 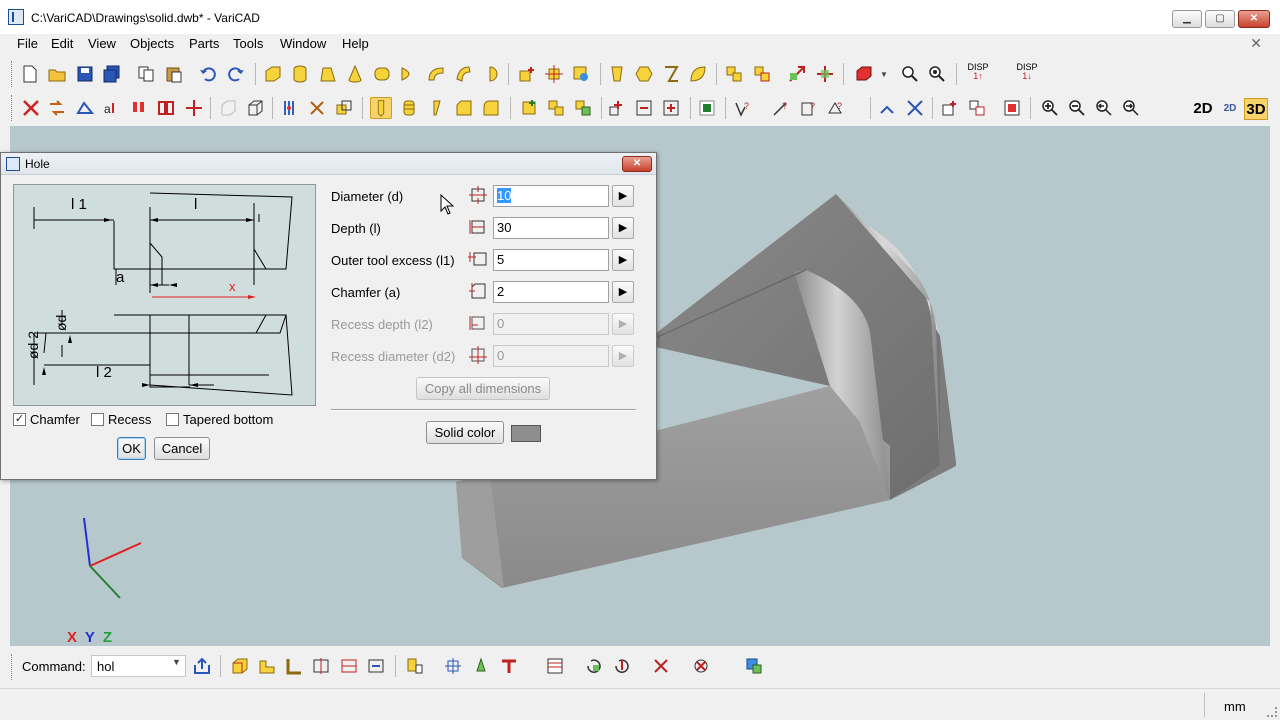 I want to click on outer-tool-excess-input: 5, so click(x=551, y=260).